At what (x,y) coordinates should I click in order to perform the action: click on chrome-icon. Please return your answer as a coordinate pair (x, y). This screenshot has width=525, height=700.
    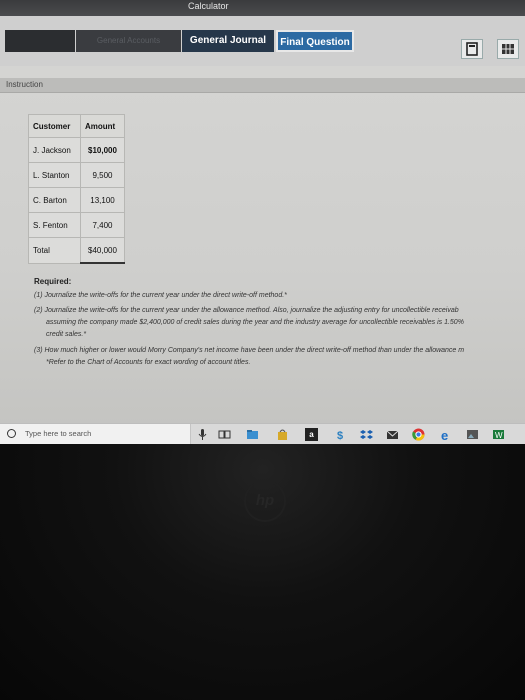
    Looking at the image, I should click on (418, 434).